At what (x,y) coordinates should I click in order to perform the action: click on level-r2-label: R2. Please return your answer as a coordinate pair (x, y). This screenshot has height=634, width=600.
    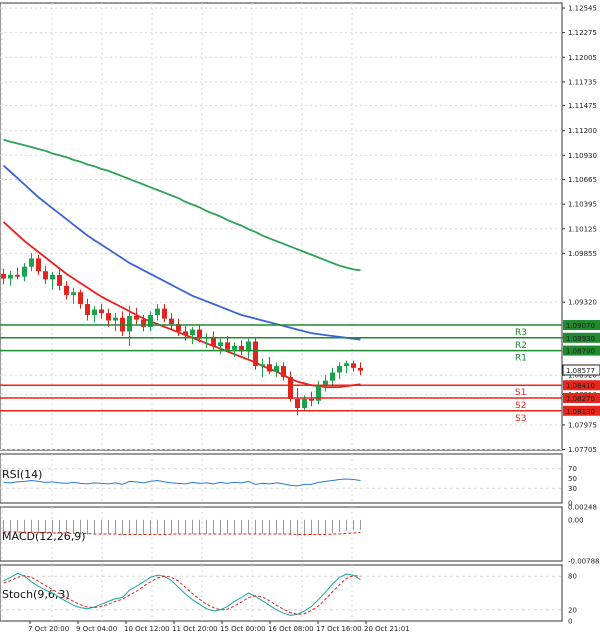
    Looking at the image, I should click on (521, 346).